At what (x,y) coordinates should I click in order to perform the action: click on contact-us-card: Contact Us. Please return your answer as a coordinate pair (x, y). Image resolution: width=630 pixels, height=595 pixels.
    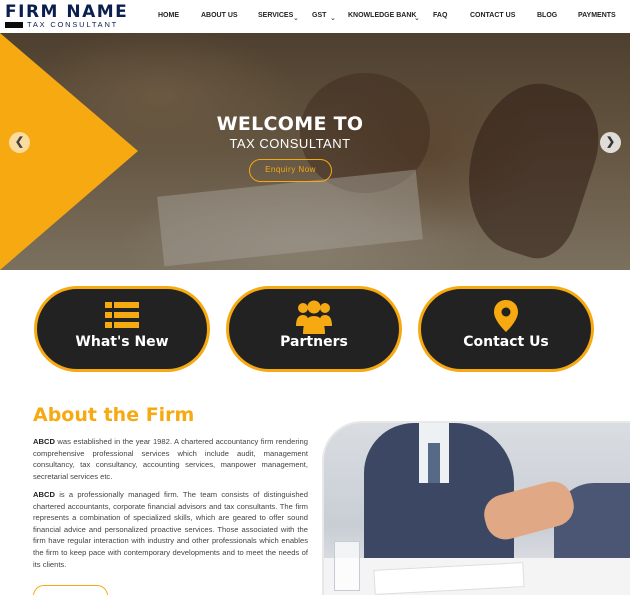
    Looking at the image, I should click on (506, 329).